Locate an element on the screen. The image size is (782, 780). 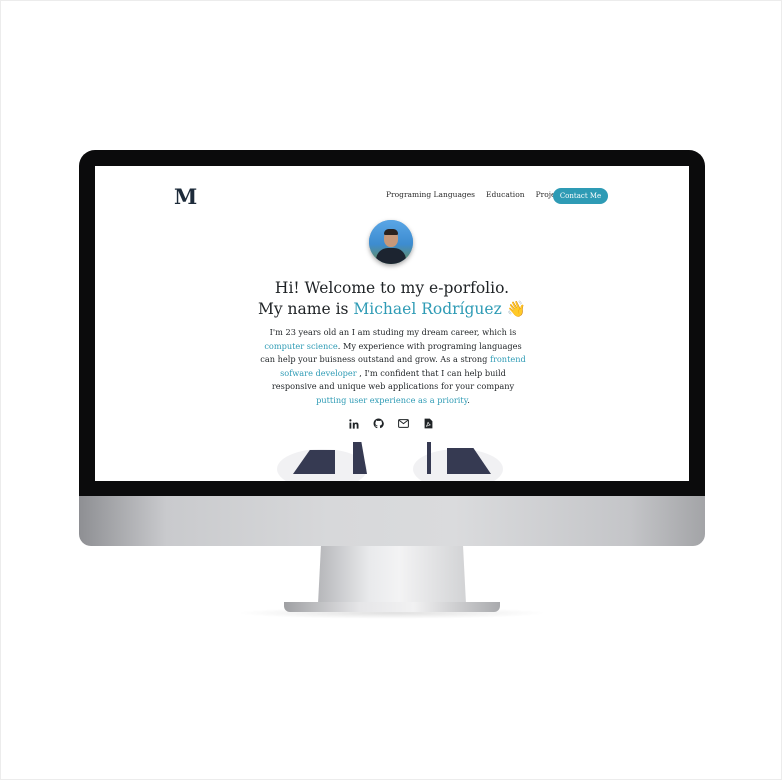
wave-hand-icon: 👋 is located at coordinates (516, 309).